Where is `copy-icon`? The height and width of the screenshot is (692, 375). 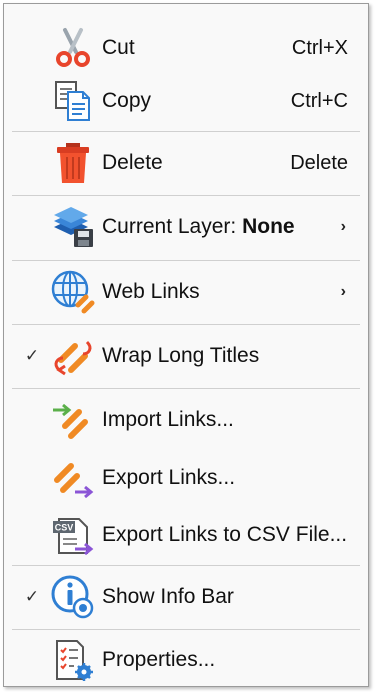
copy-icon is located at coordinates (73, 101).